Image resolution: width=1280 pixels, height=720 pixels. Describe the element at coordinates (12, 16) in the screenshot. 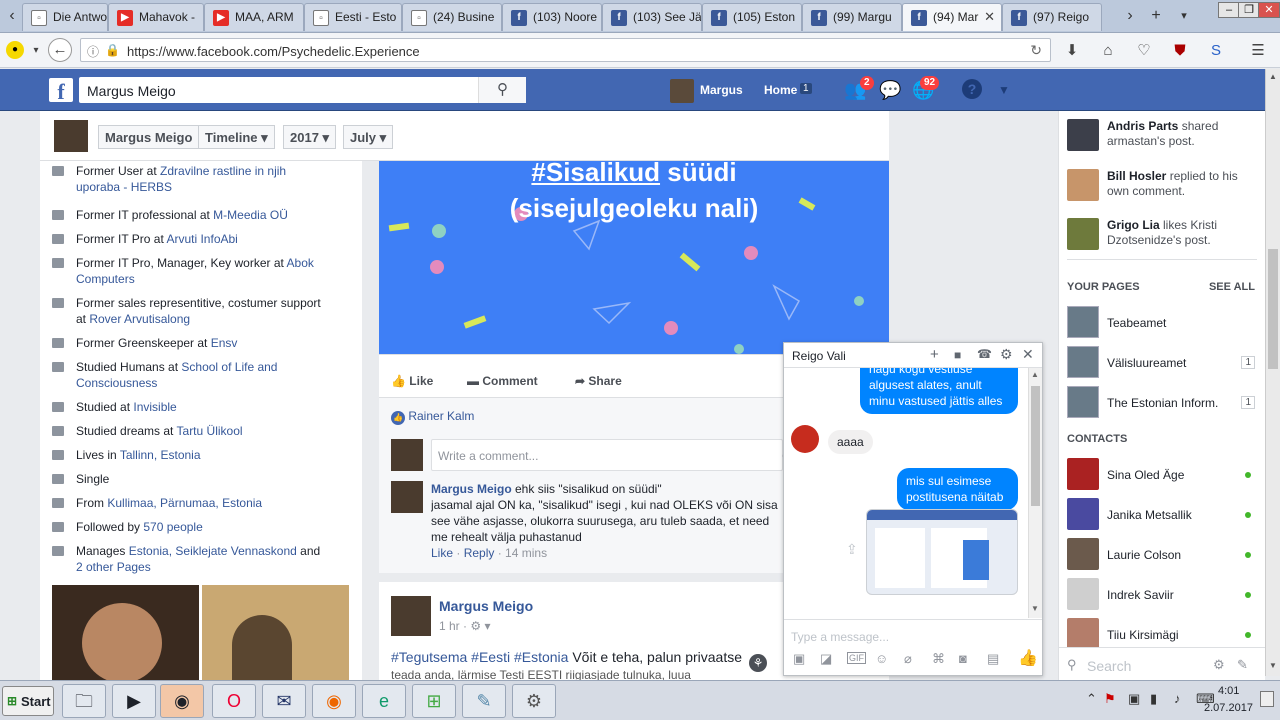

I see `tab-scroll-left-icon: ‹` at that location.